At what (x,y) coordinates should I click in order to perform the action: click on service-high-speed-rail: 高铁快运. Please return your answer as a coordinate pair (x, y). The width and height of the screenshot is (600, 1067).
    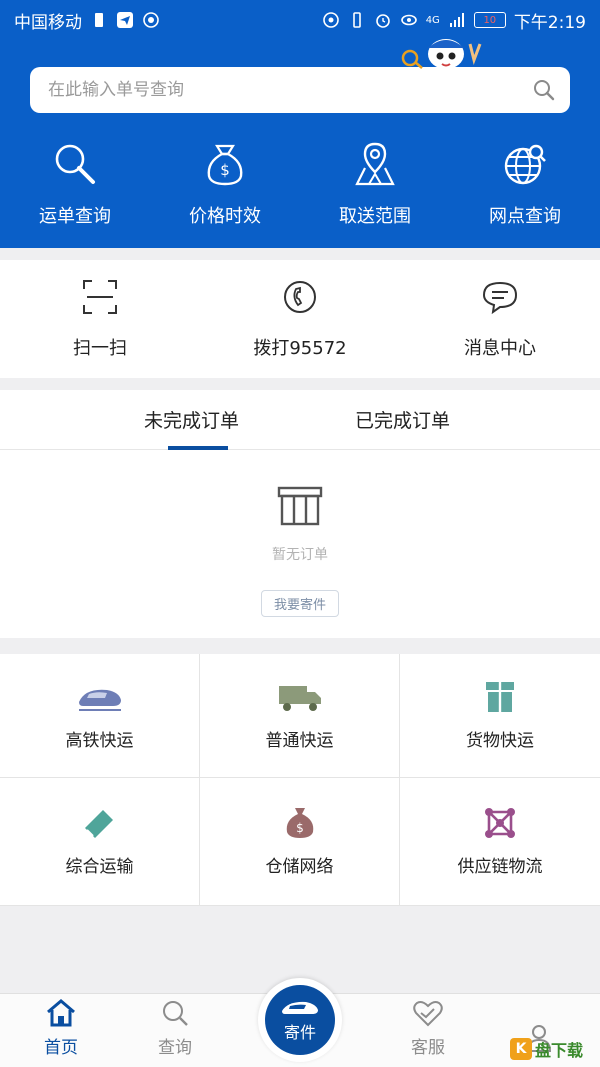
    Looking at the image, I should click on (100, 716).